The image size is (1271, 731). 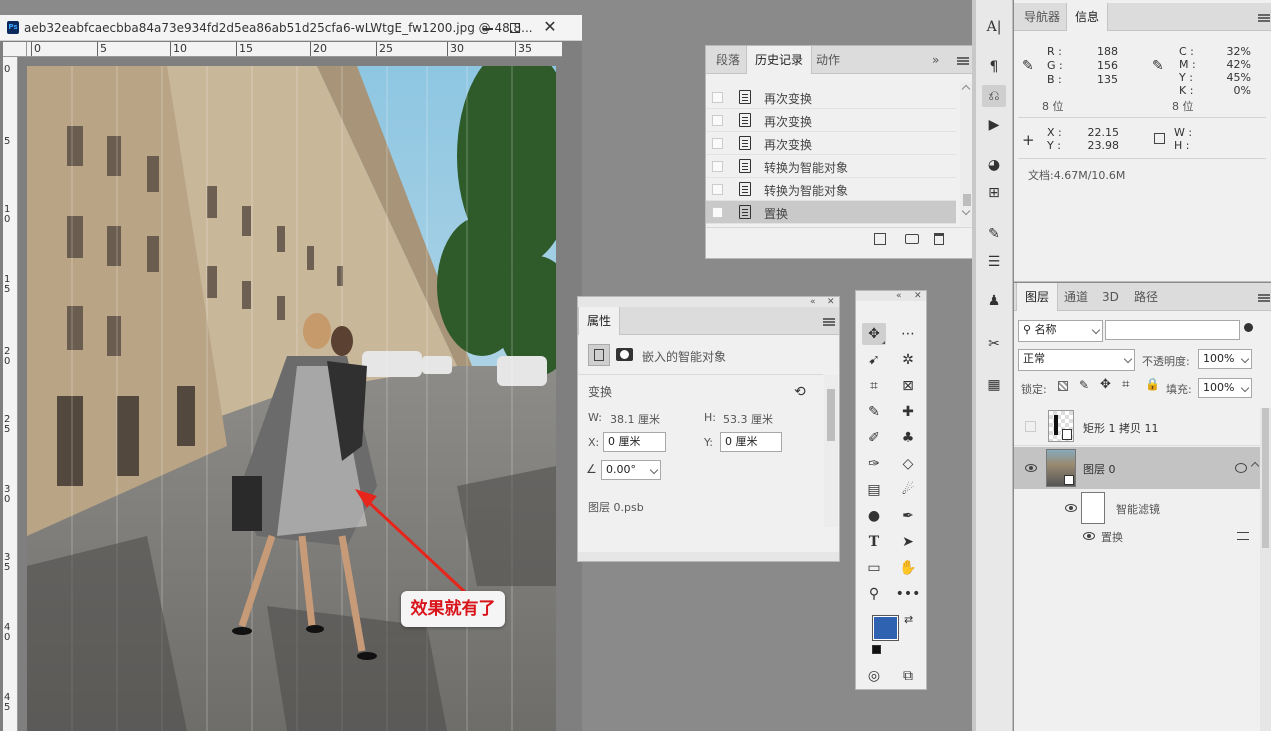 What do you see at coordinates (891, 296) in the screenshot?
I see `panel-grip: « ✕` at bounding box center [891, 296].